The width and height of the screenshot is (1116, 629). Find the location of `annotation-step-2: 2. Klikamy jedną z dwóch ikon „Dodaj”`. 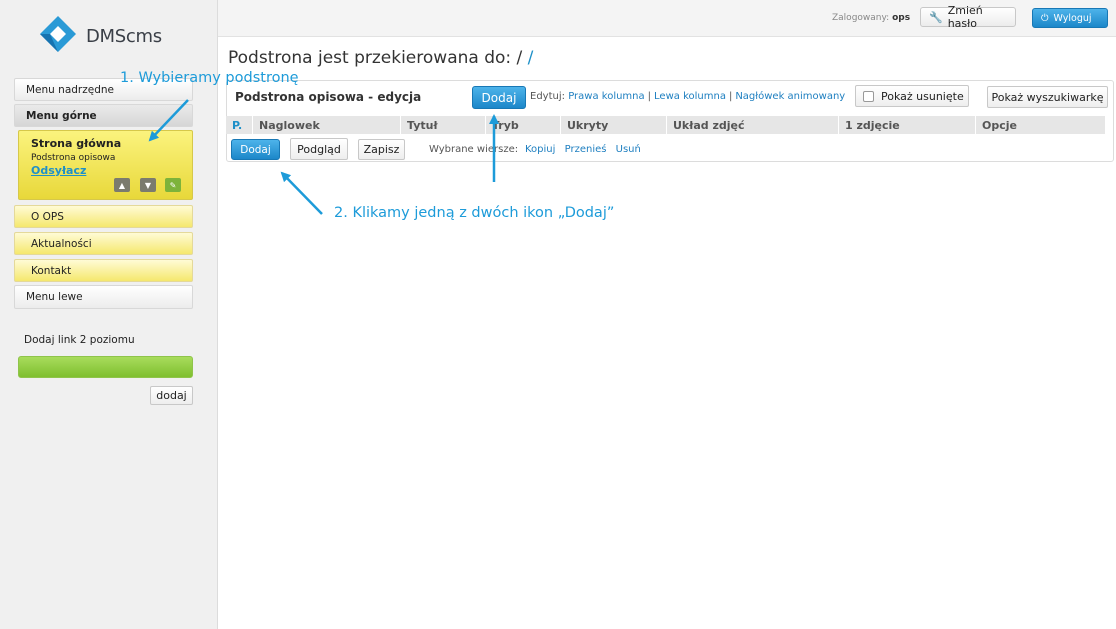

annotation-step-2: 2. Klikamy jedną z dwóch ikon „Dodaj” is located at coordinates (474, 213).